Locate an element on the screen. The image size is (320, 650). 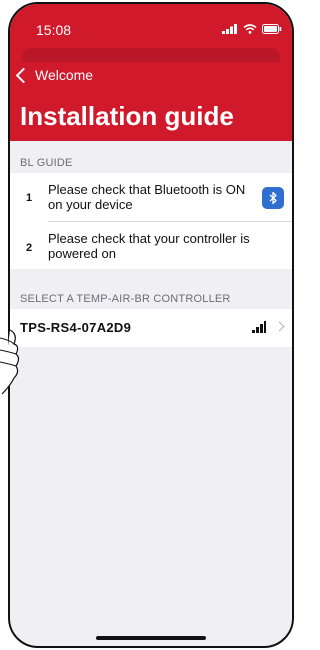
battery-icon is located at coordinates (272, 29).